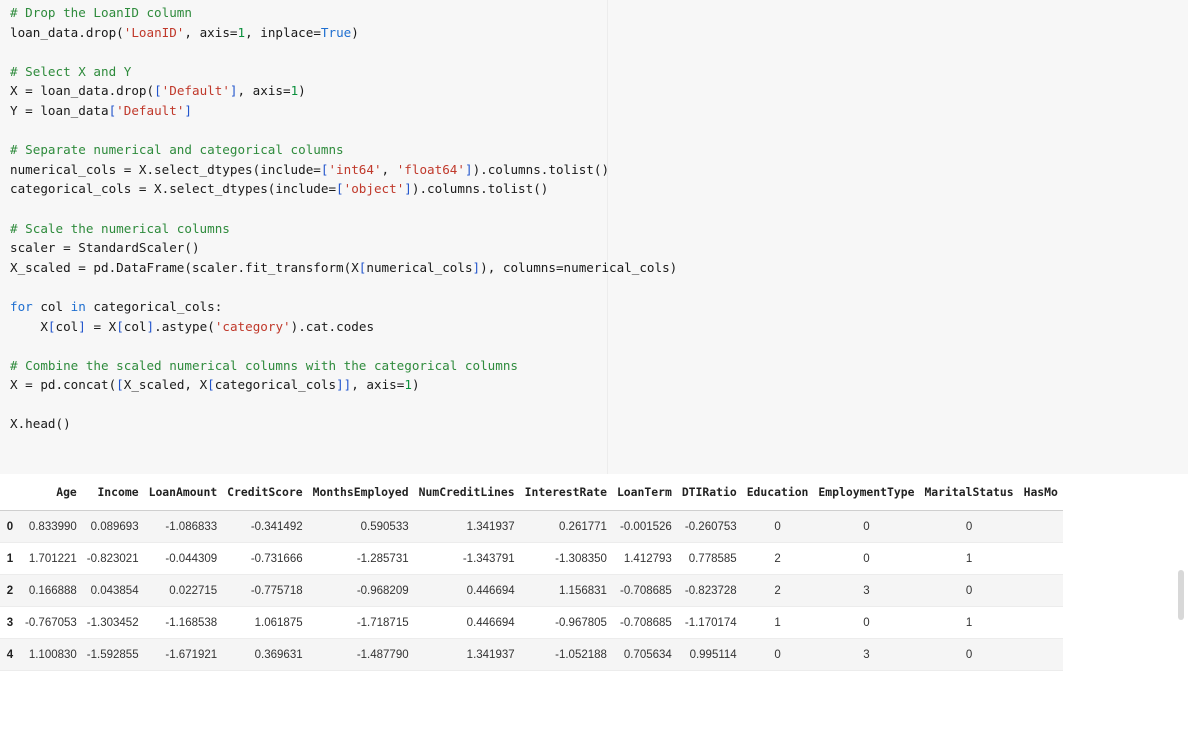  Describe the element at coordinates (63, 385) in the screenshot. I see `code-token: X = pd.concat(` at that location.